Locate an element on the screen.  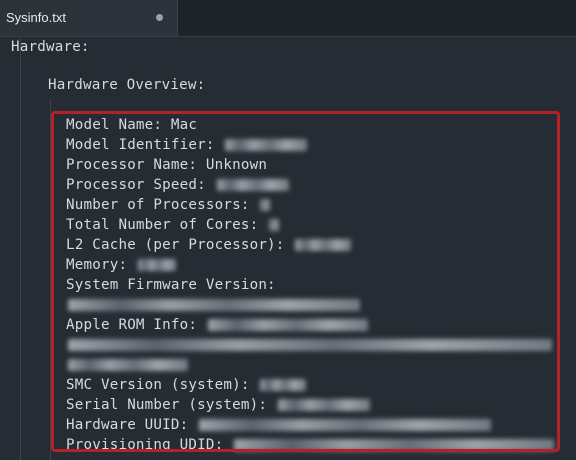
line-hardware-overview: Hardware Overview: is located at coordinates (127, 85).